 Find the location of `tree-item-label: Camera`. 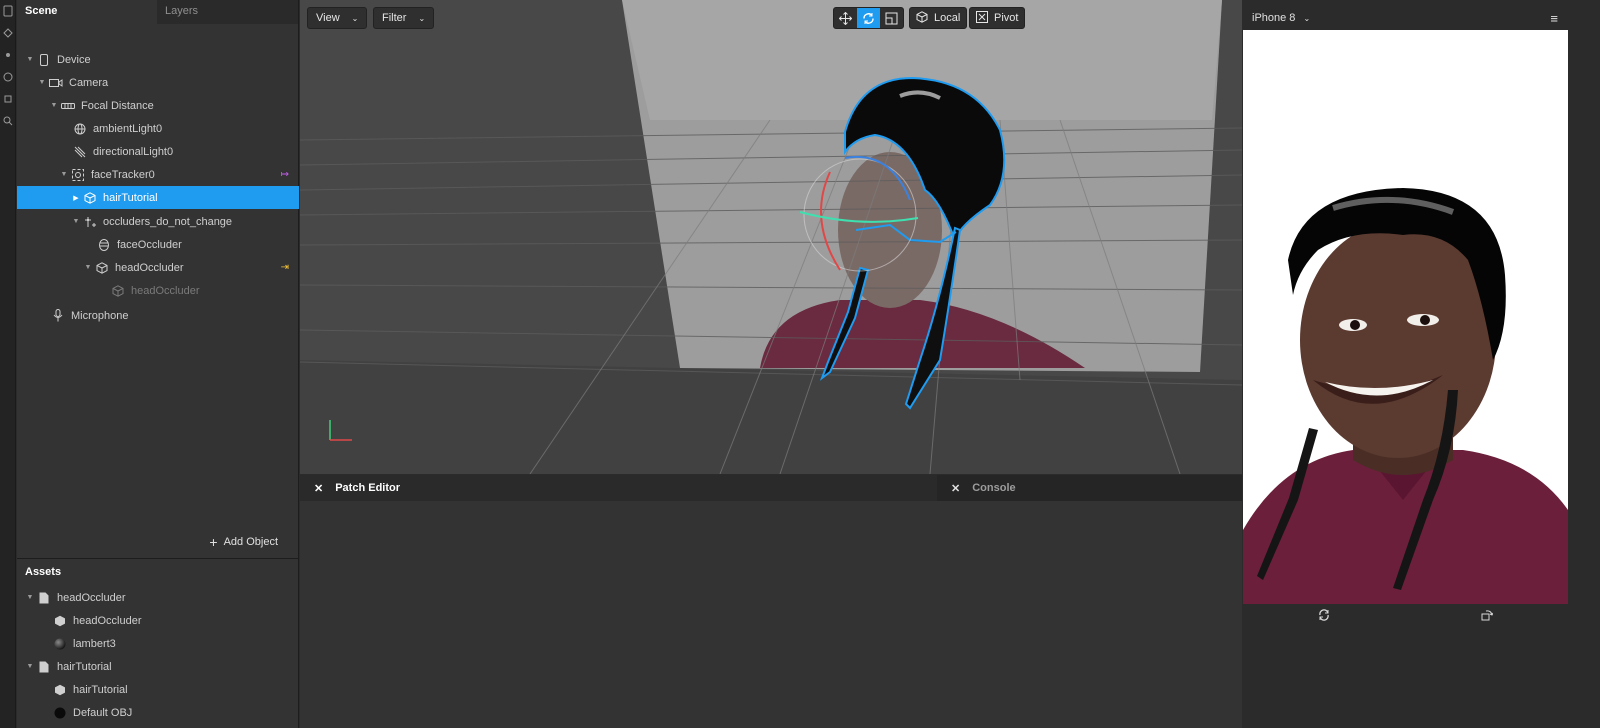

tree-item-label: Camera is located at coordinates (89, 82).